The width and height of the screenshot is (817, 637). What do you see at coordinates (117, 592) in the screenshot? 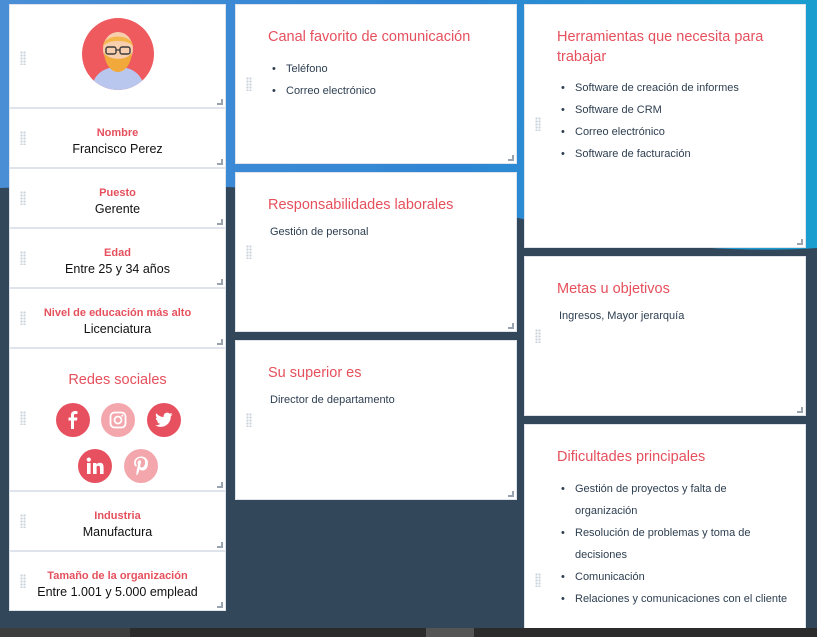
I see `field-value: Entre 1.001 y 5.000 emplead` at bounding box center [117, 592].